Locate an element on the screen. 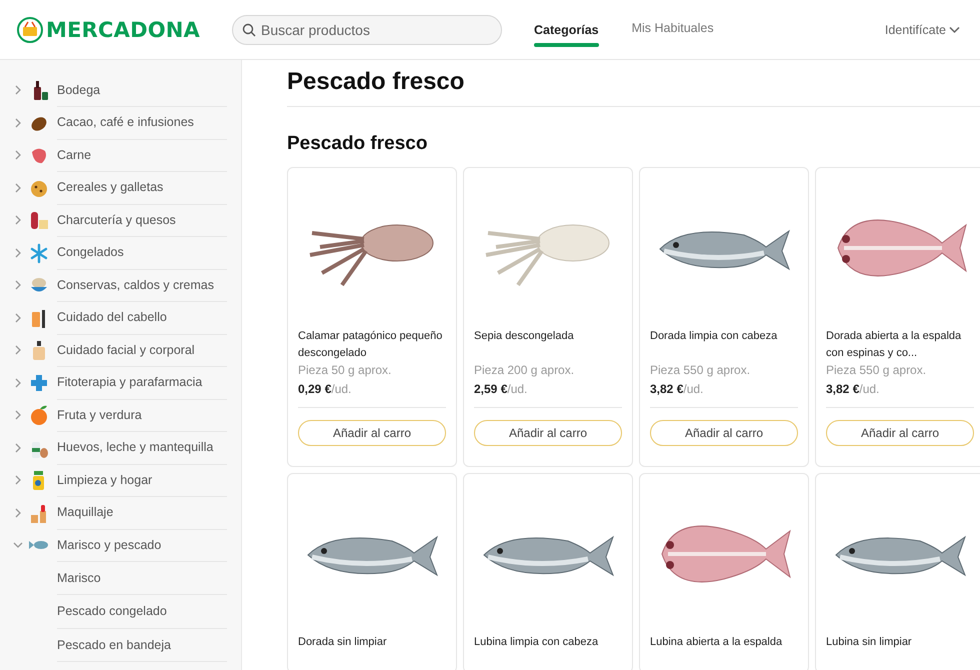 The width and height of the screenshot is (980, 670). page-title: Pescado fresco is located at coordinates (633, 87).